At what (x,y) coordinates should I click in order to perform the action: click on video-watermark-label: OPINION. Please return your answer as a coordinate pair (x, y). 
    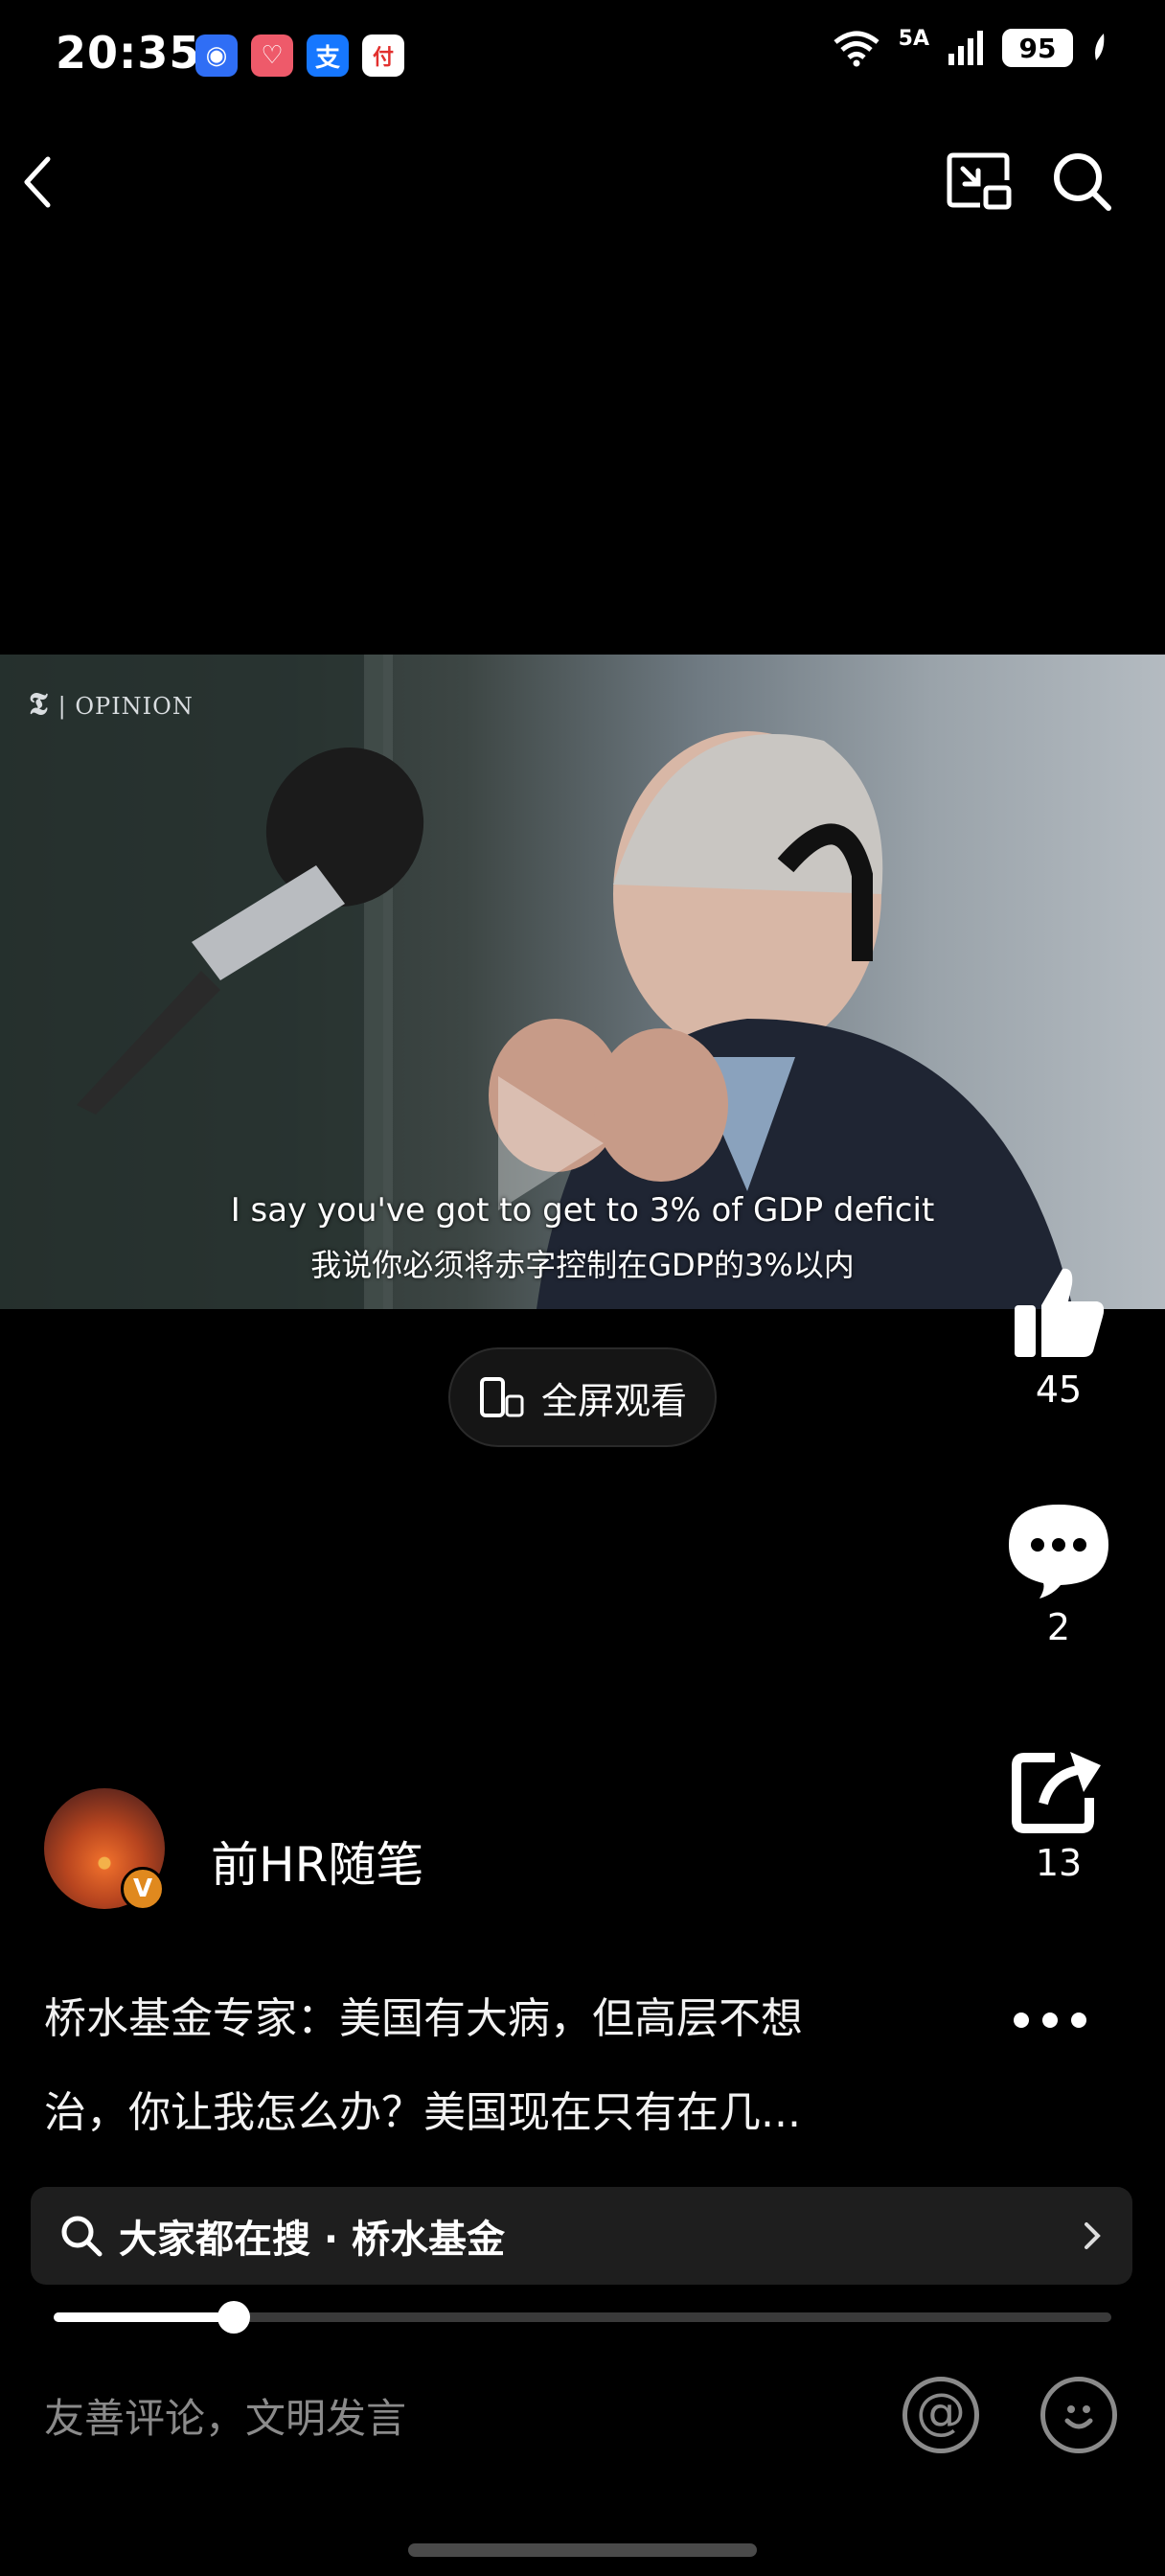
    Looking at the image, I should click on (134, 706).